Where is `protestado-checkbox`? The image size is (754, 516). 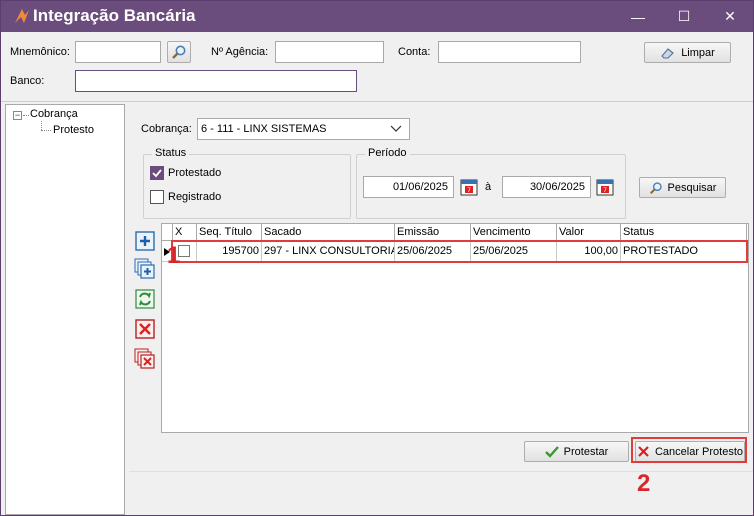 protestado-checkbox is located at coordinates (157, 173).